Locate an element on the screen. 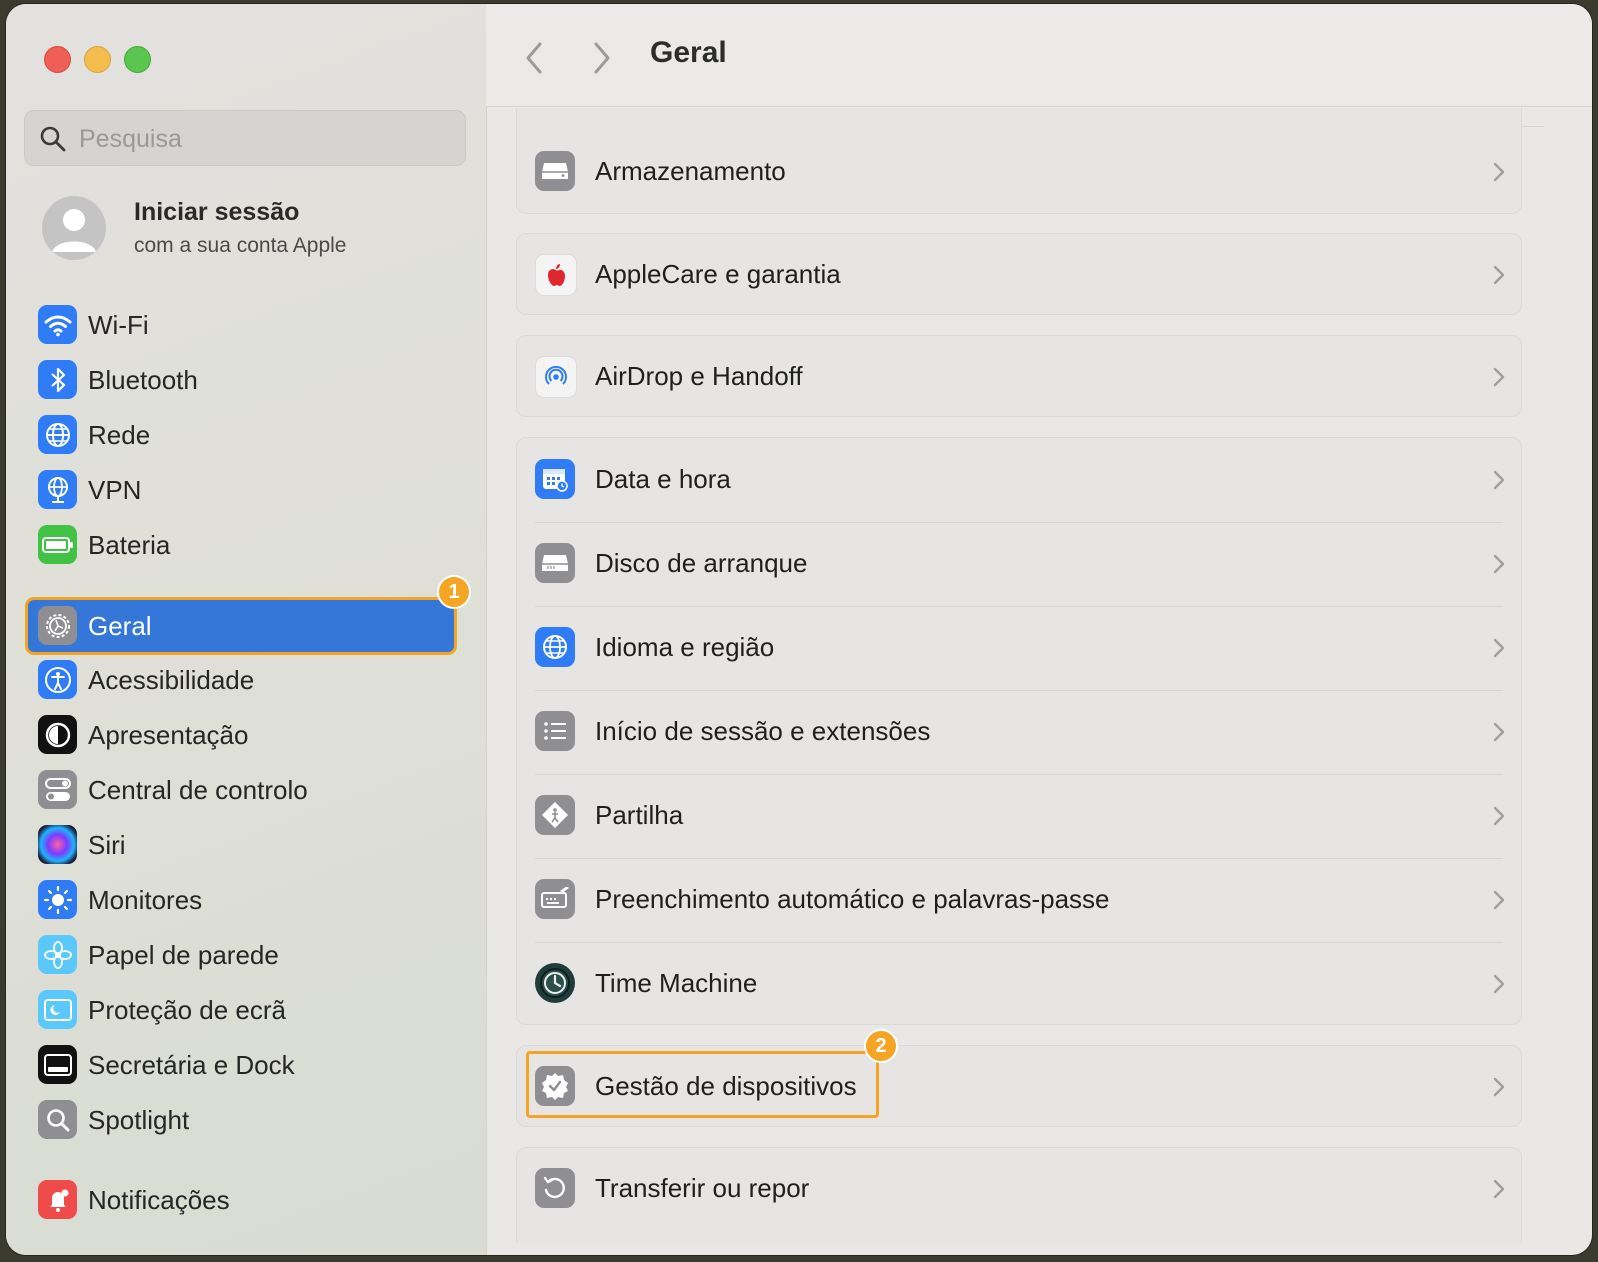 Image resolution: width=1598 pixels, height=1262 pixels. row-idioma-regiao: Idioma e região is located at coordinates (1019, 648).